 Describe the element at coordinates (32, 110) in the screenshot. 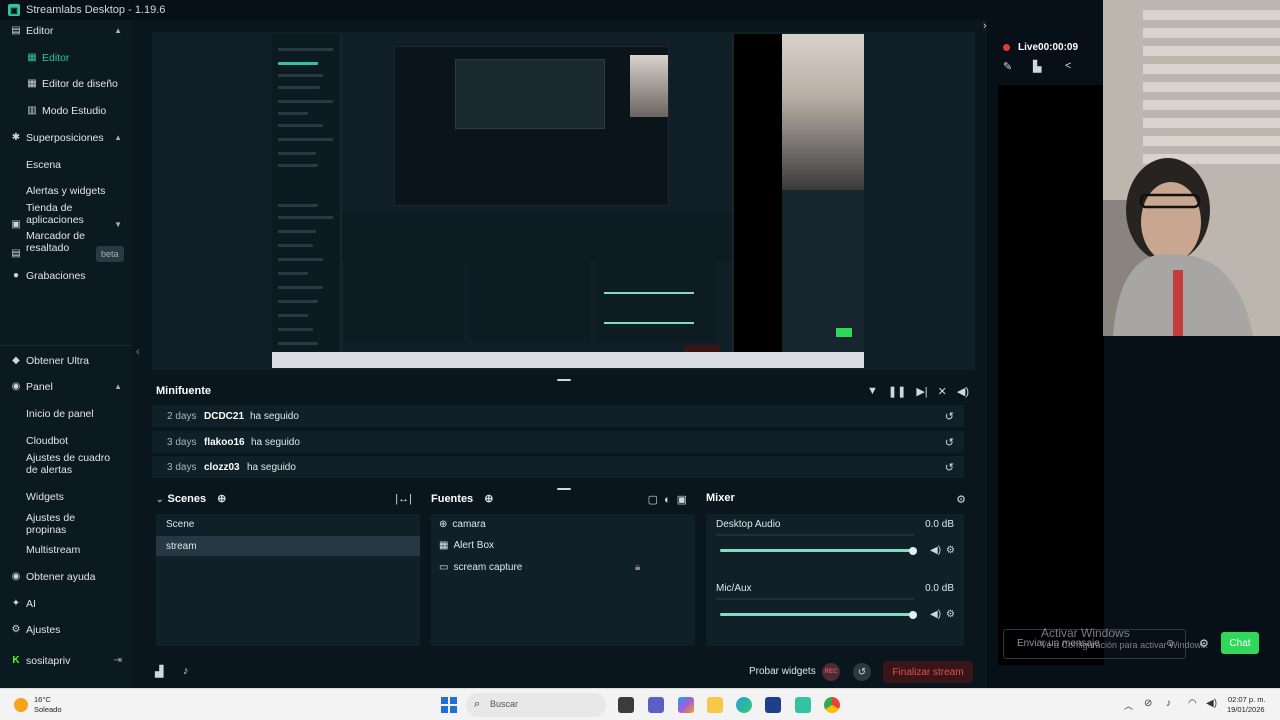

I see `studio-icon: ▥` at that location.